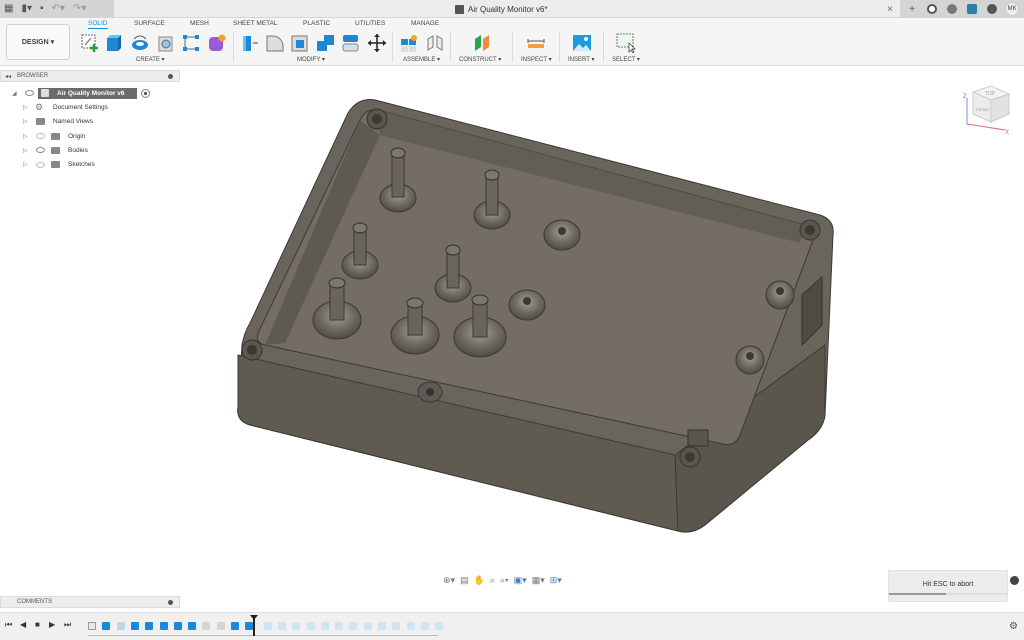 The width and height of the screenshot is (1024, 640). What do you see at coordinates (275, 43) in the screenshot?
I see `fillet-icon` at bounding box center [275, 43].